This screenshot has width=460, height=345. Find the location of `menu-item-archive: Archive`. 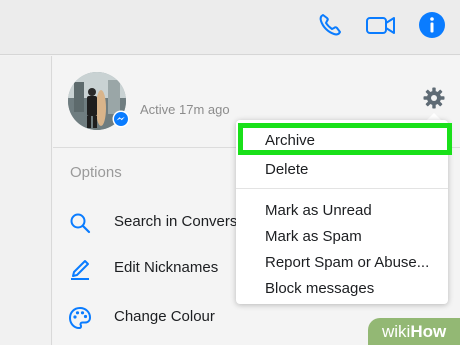

menu-item-archive: Archive is located at coordinates (345, 139).